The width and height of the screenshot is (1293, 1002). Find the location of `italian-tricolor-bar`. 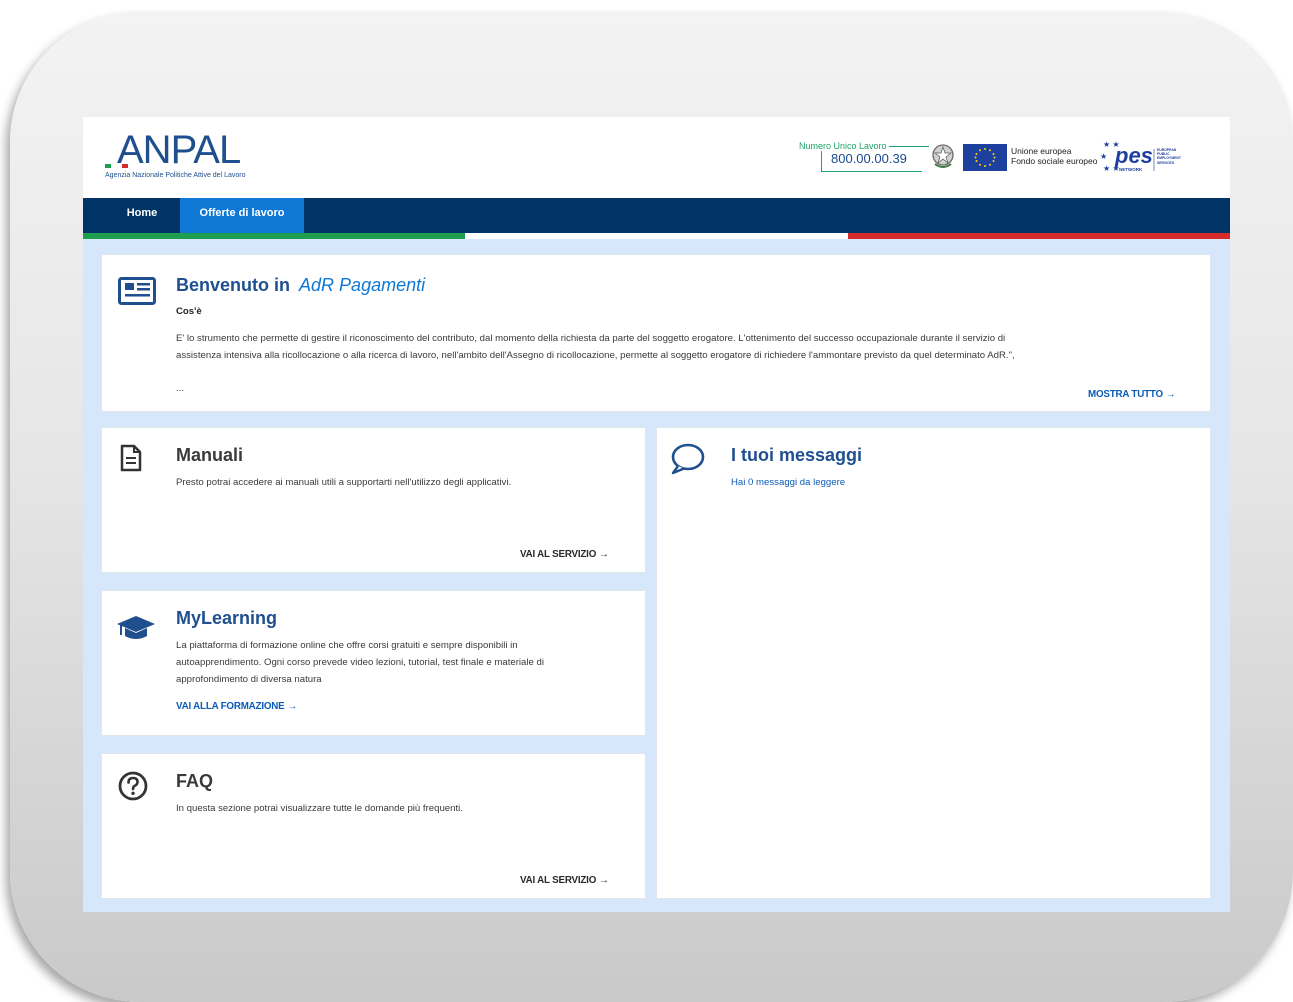

italian-tricolor-bar is located at coordinates (656, 236).